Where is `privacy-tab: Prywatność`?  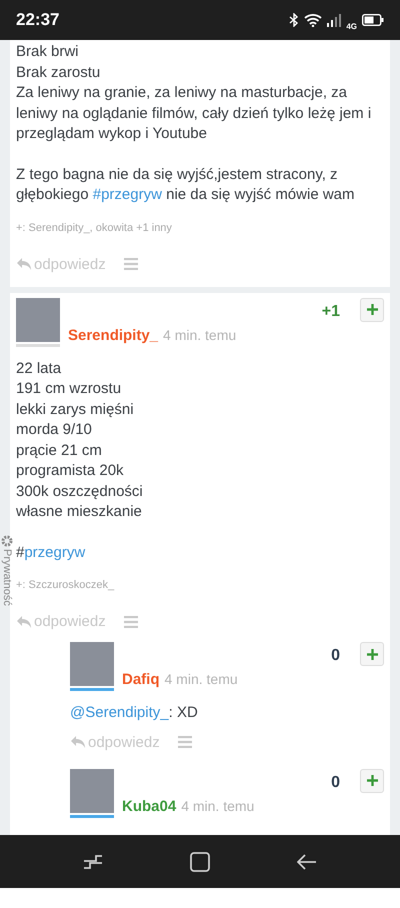
privacy-tab: Prywatność is located at coordinates (7, 570).